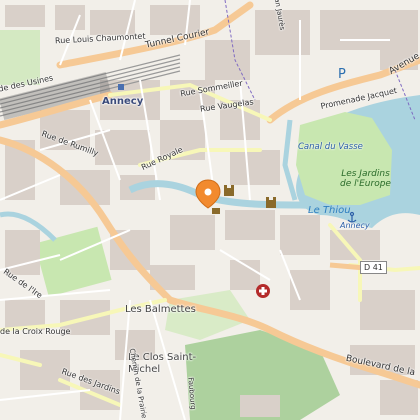  What do you see at coordinates (263, 291) in the screenshot?
I see `hospital-icon` at bounding box center [263, 291].